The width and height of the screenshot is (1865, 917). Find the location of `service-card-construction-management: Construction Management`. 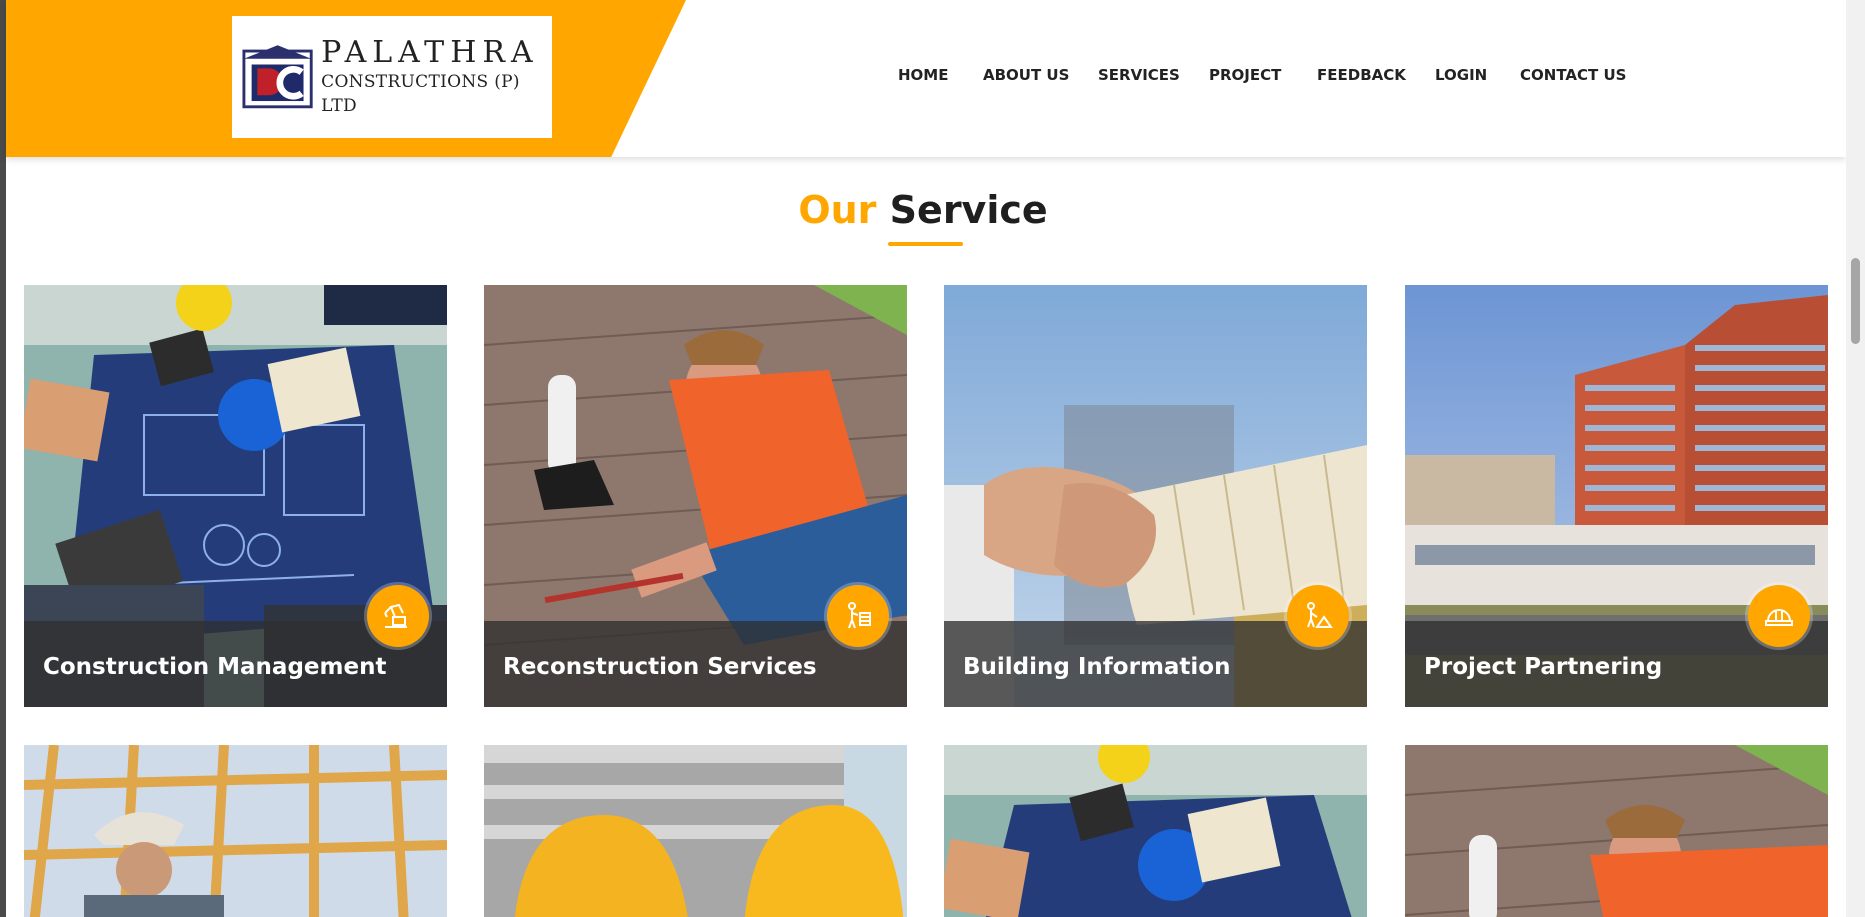

service-card-construction-management: Construction Management is located at coordinates (235, 496).